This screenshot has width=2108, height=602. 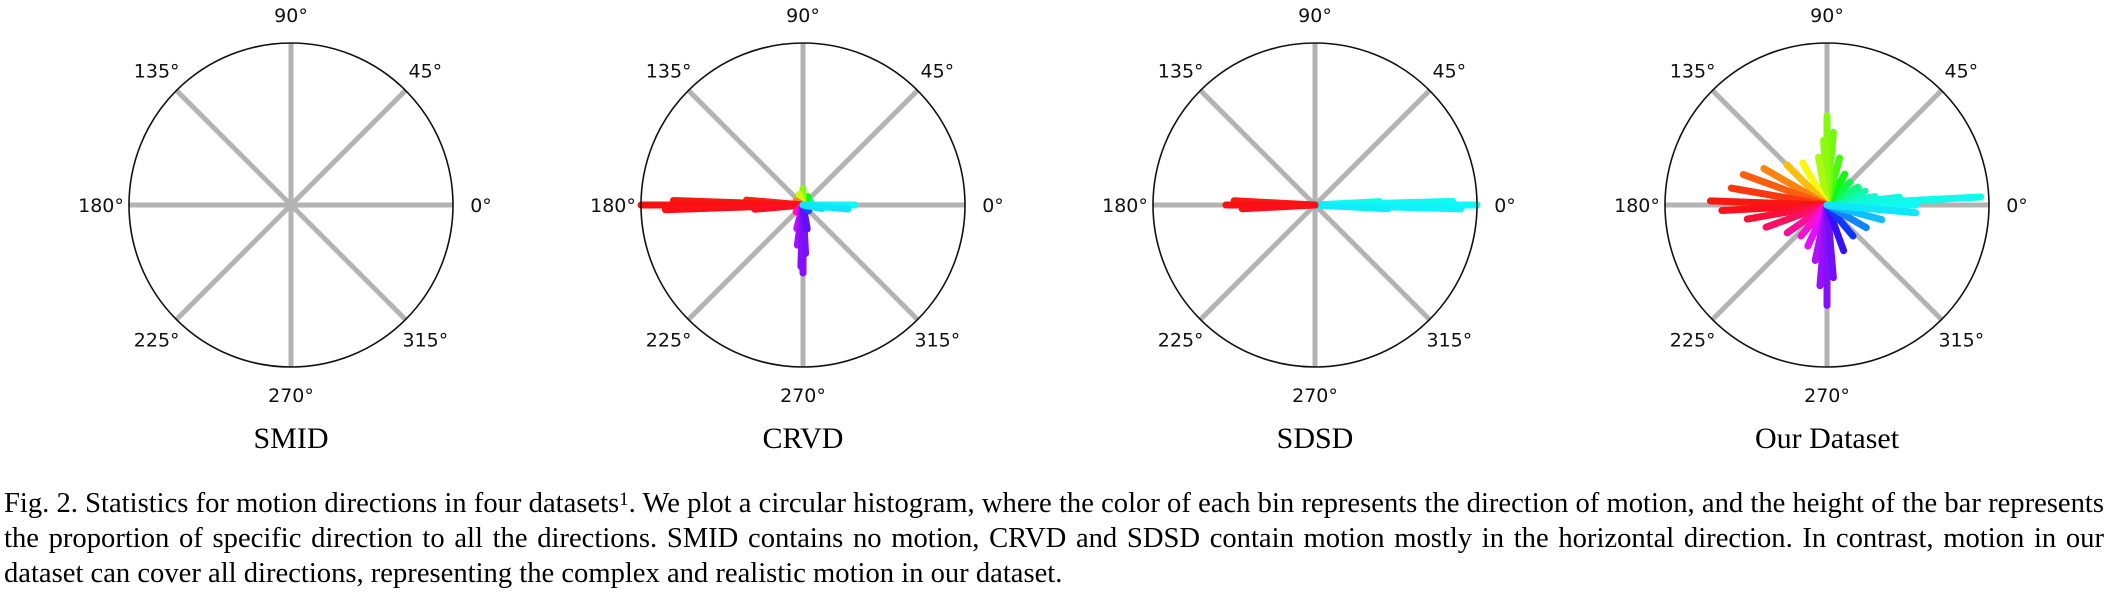 What do you see at coordinates (1315, 438) in the screenshot?
I see `panel-title: SDSD` at bounding box center [1315, 438].